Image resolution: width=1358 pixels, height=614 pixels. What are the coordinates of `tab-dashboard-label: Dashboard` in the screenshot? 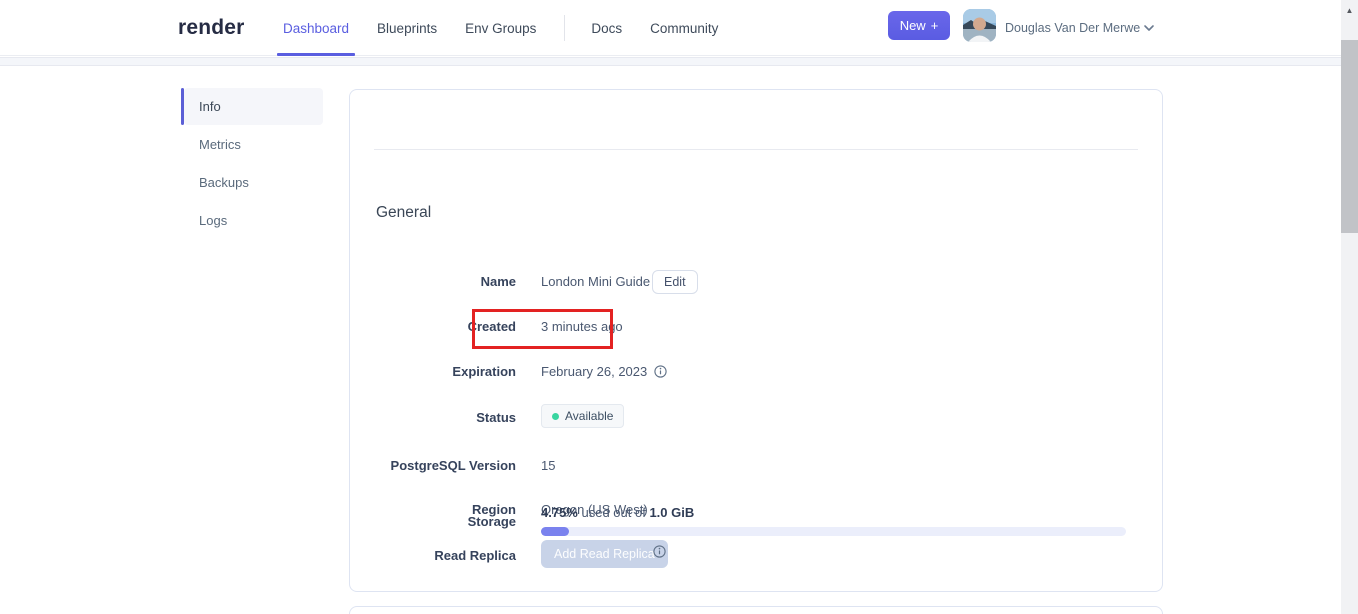 It's located at (316, 28).